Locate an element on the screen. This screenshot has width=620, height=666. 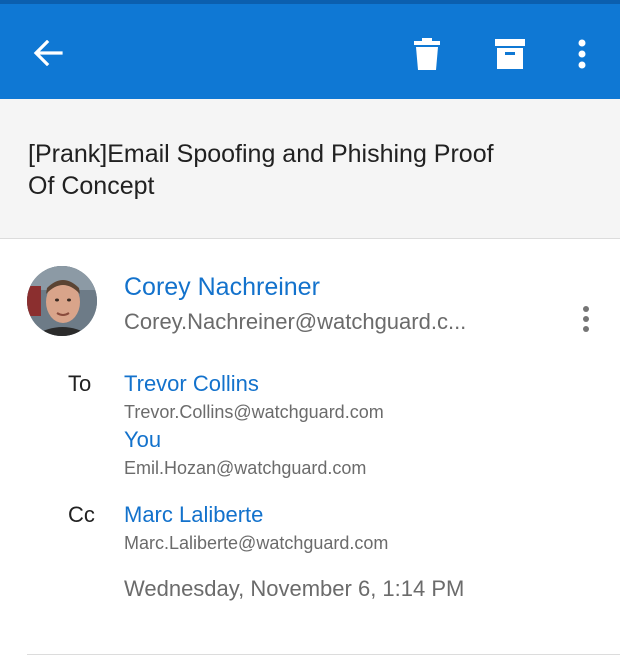
back-button is located at coordinates (48, 53).